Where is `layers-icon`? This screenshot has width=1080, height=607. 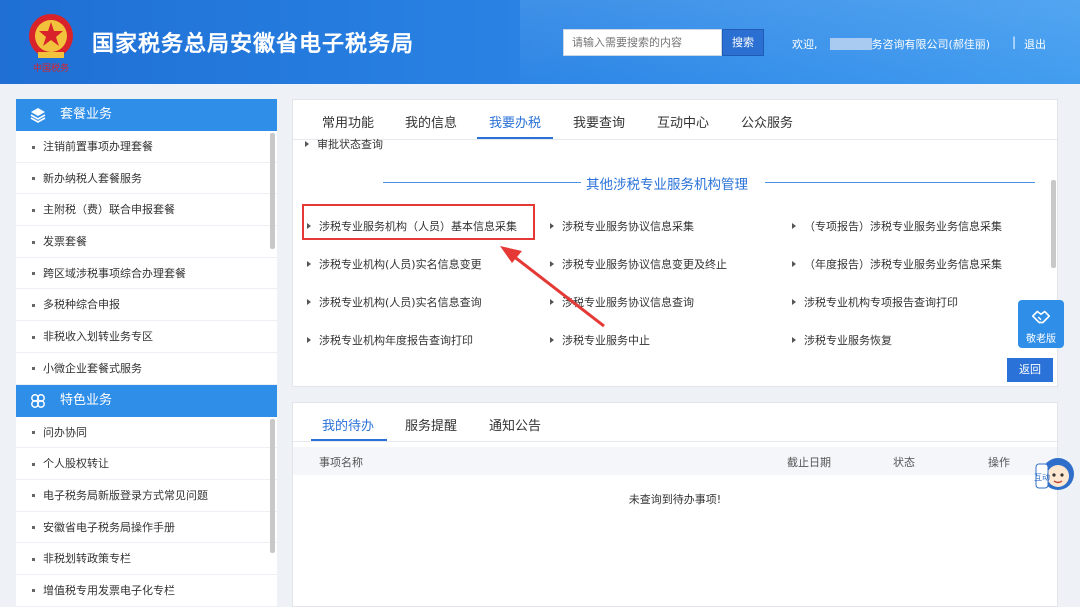
layers-icon is located at coordinates (38, 115).